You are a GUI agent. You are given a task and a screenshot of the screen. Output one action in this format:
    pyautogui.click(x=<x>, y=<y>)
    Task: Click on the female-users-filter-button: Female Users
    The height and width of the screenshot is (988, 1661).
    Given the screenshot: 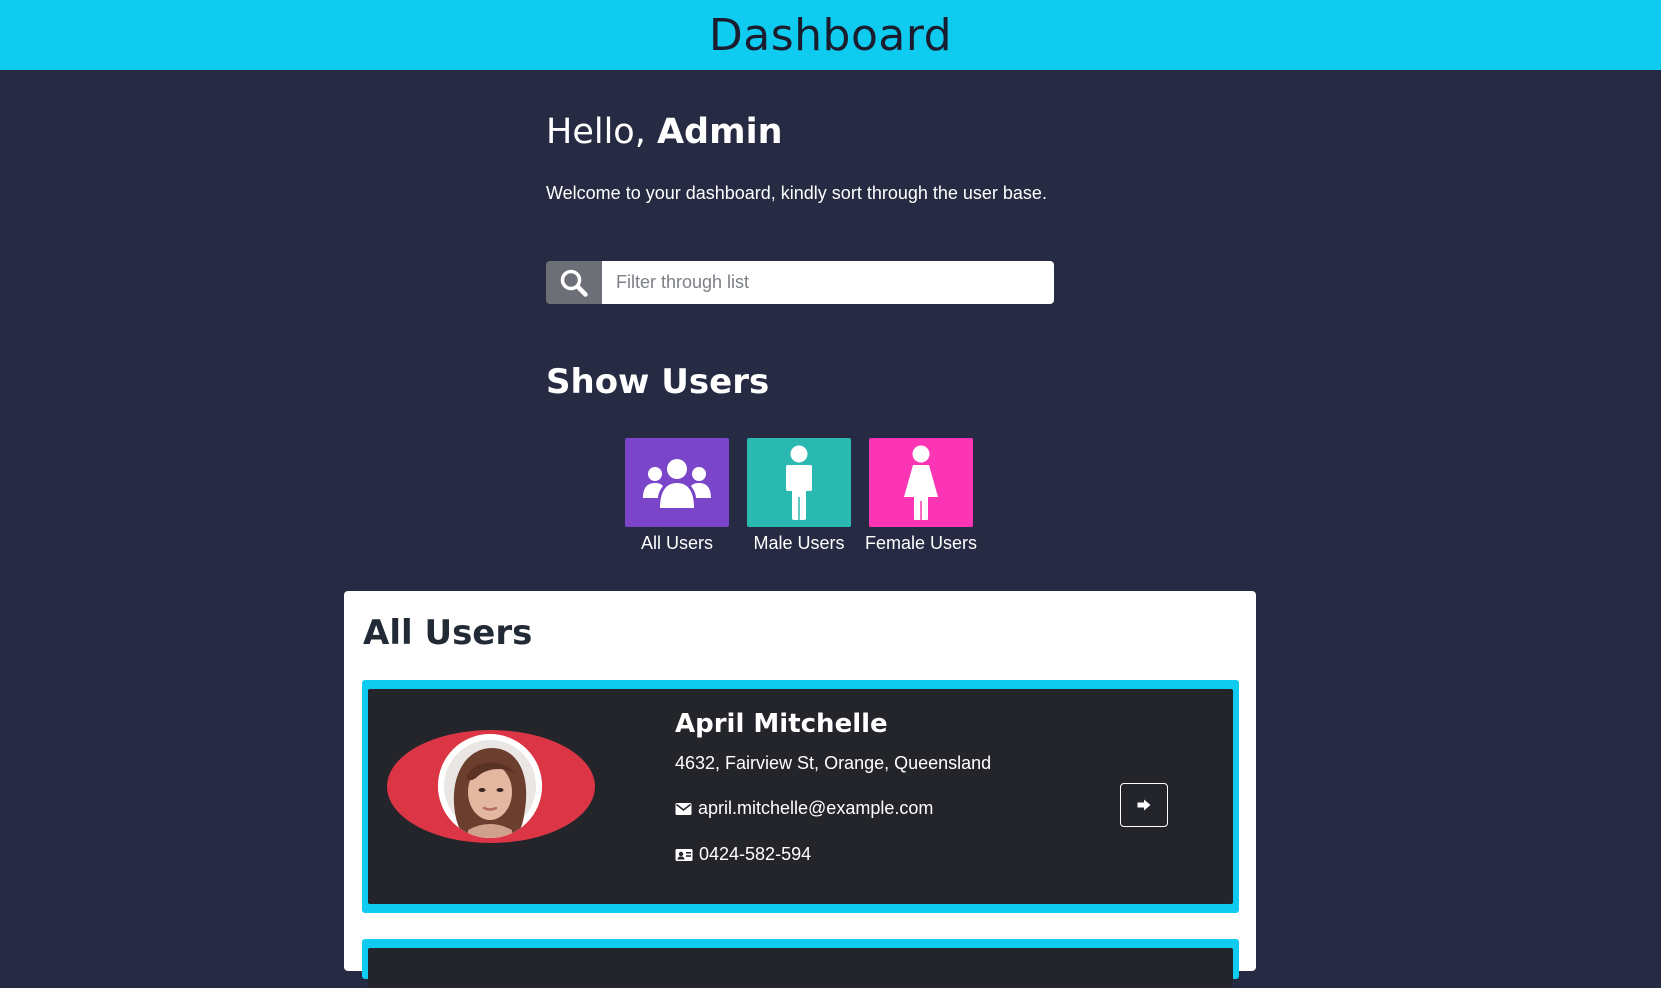 What is the action you would take?
    pyautogui.click(x=921, y=496)
    